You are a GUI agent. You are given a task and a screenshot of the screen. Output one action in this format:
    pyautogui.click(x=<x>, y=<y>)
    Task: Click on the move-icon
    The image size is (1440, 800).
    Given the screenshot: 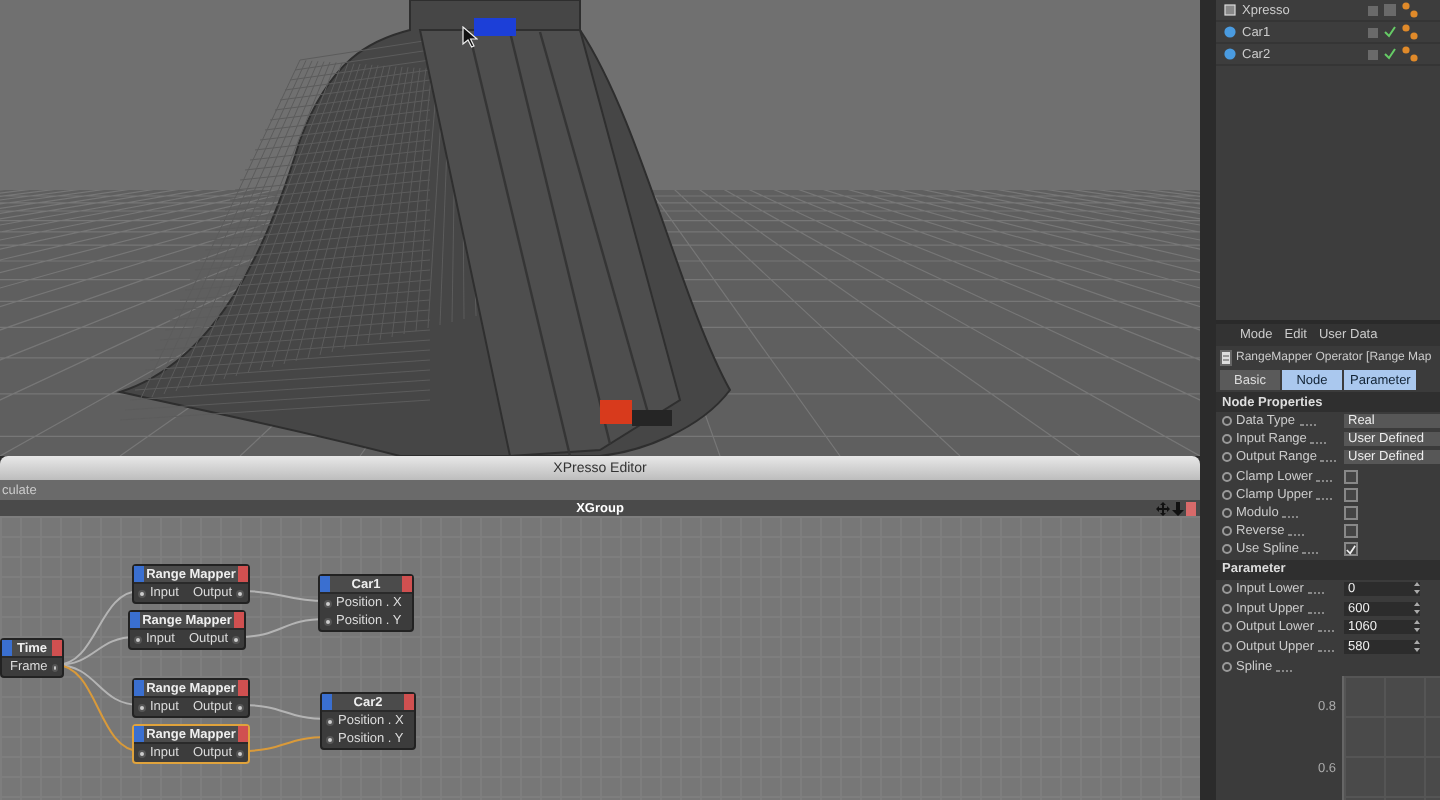 What is the action you would take?
    pyautogui.click(x=1163, y=508)
    